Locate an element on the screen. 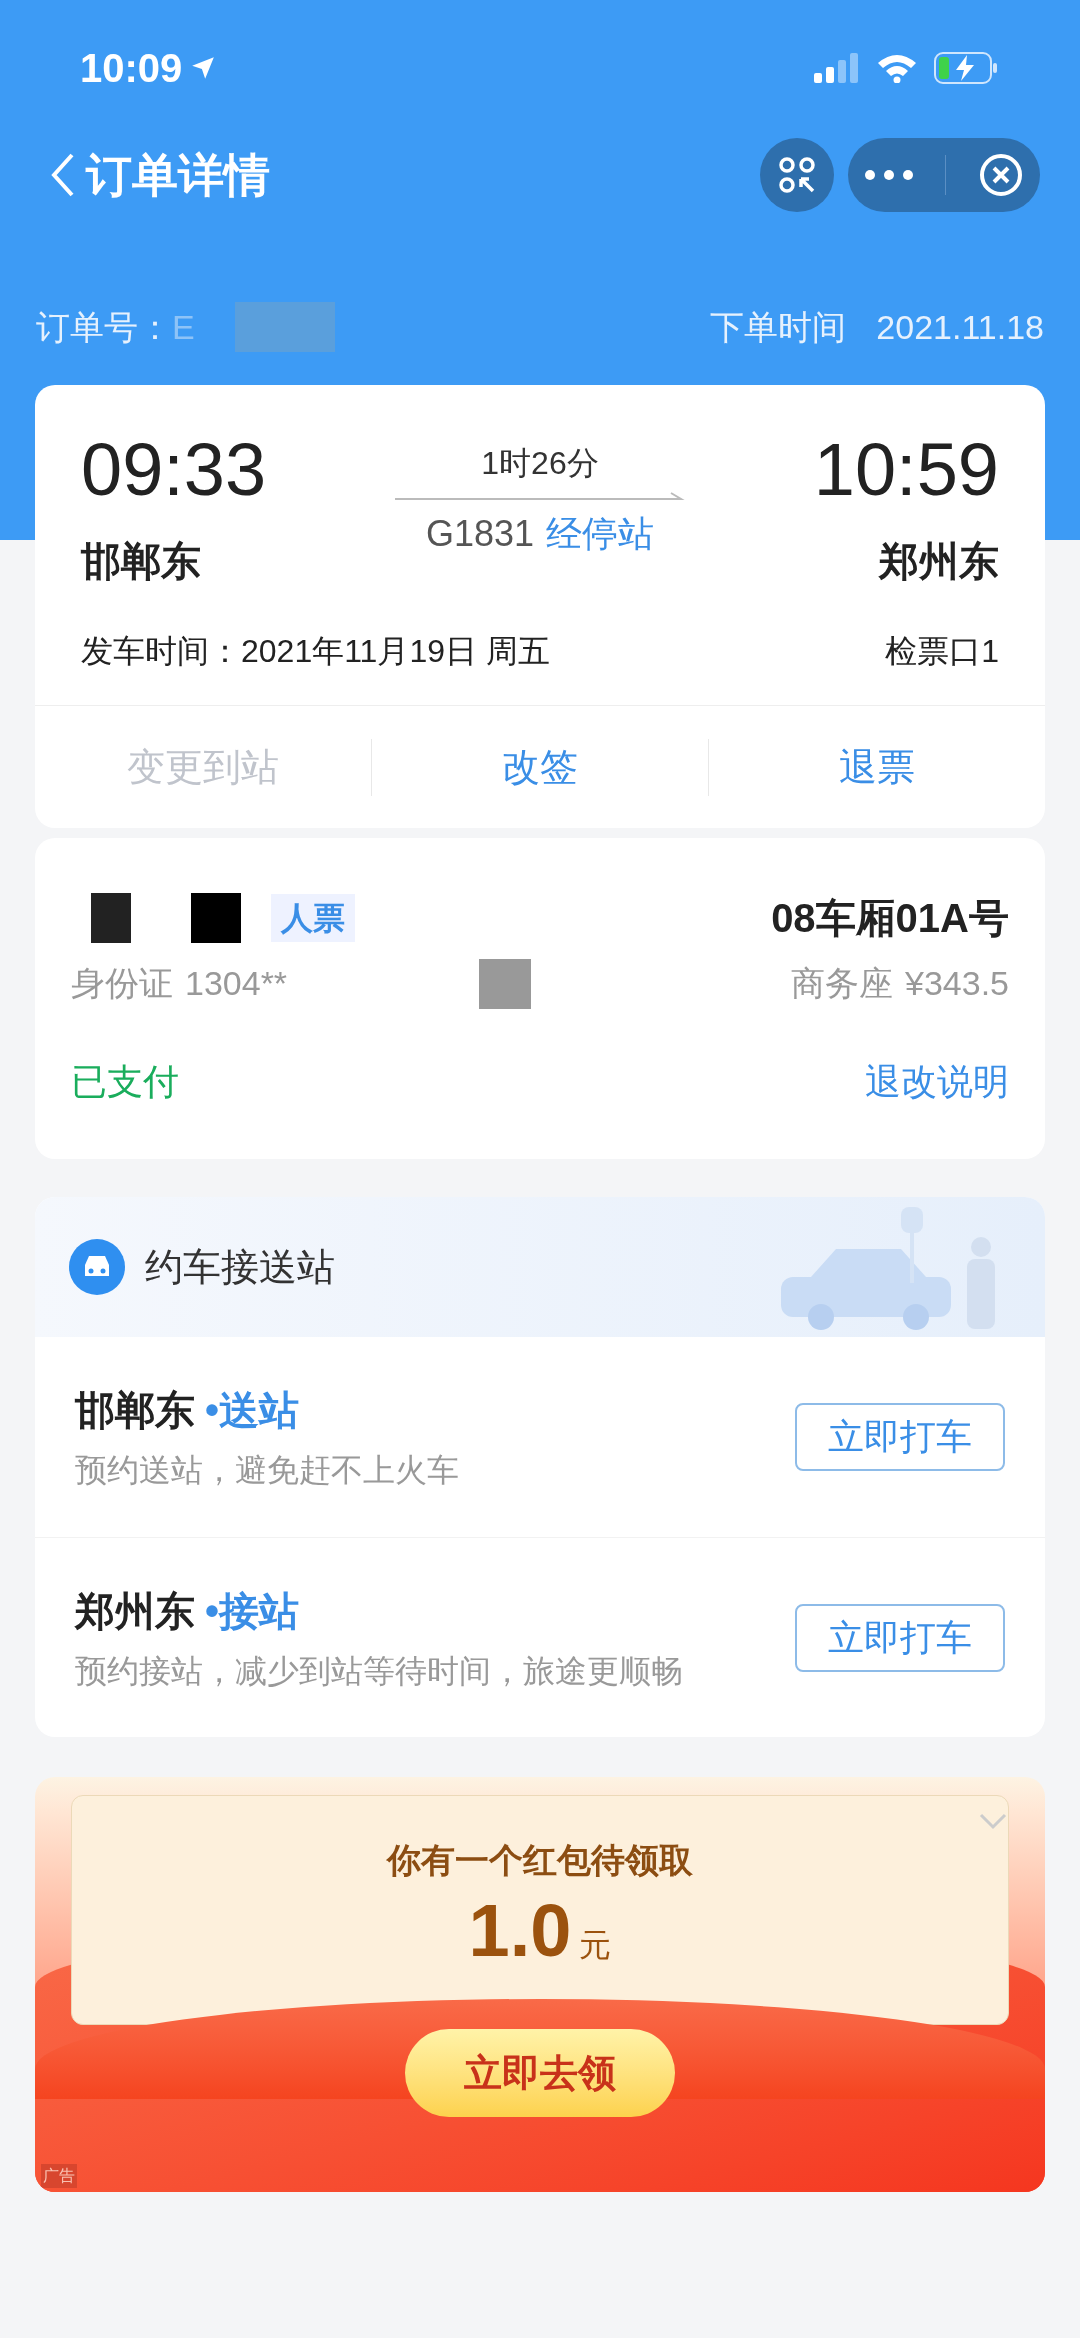  car-service-title: 约车接送站 is located at coordinates (240, 1267).